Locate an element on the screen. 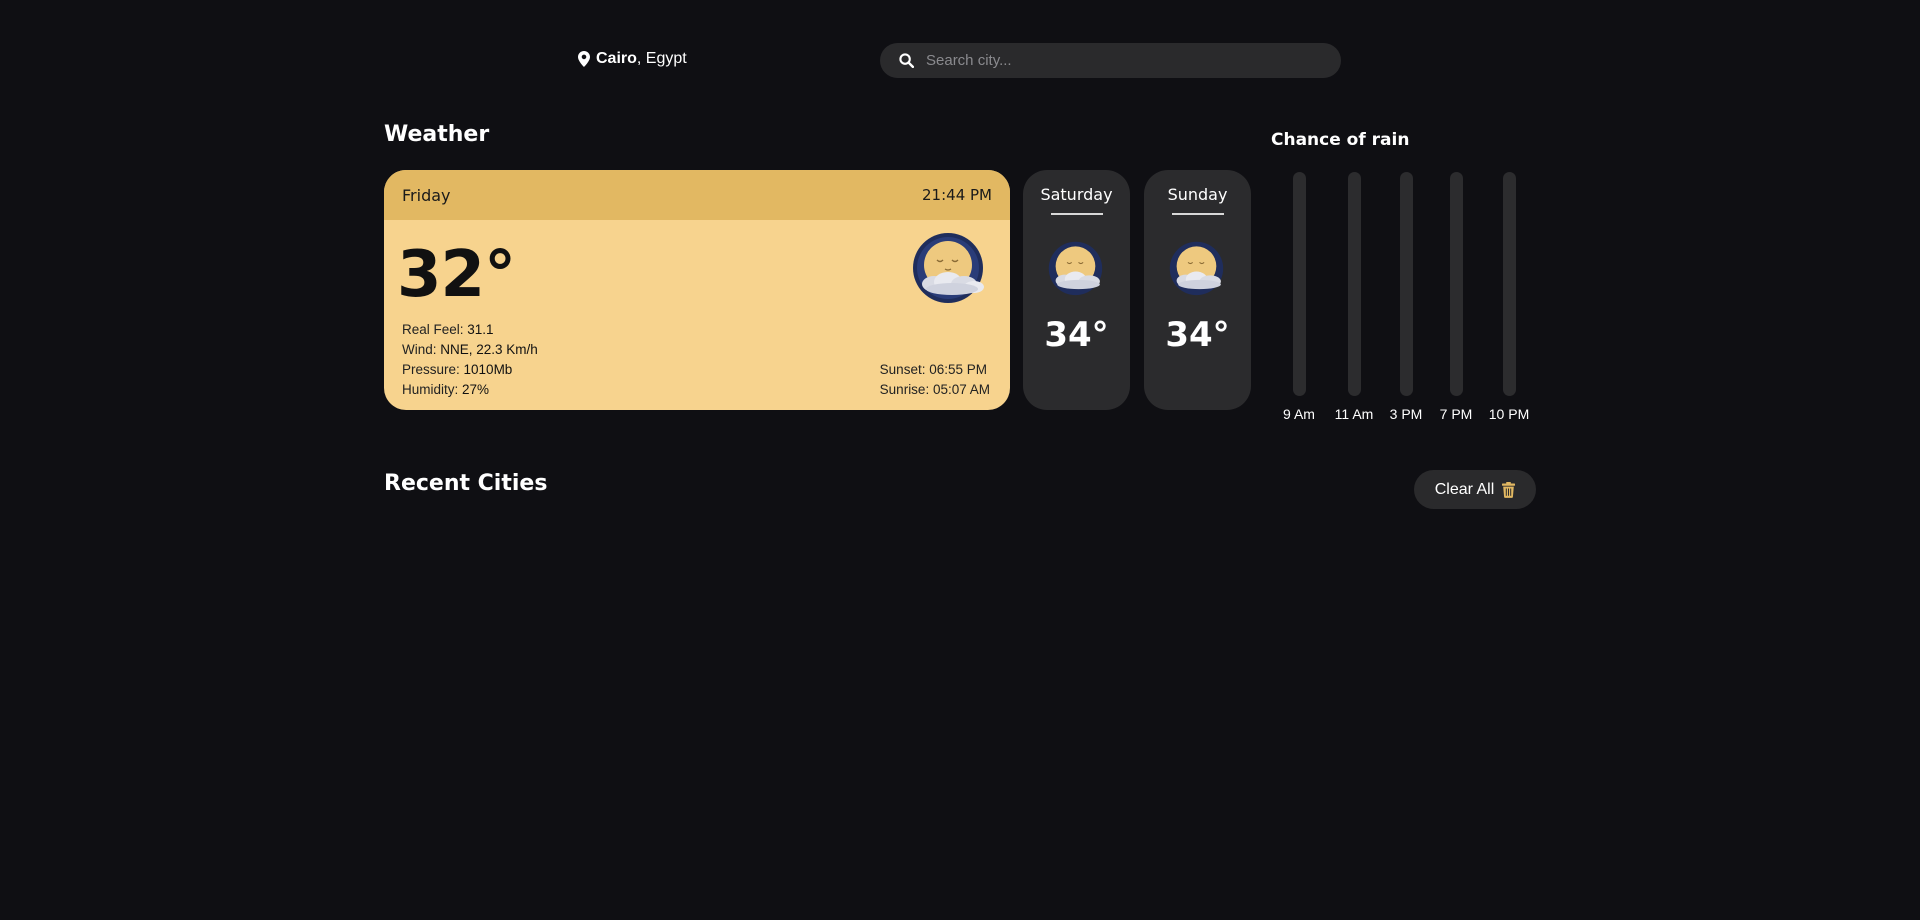 The image size is (1920, 920). rain-hour-label: 9 Am is located at coordinates (1299, 414).